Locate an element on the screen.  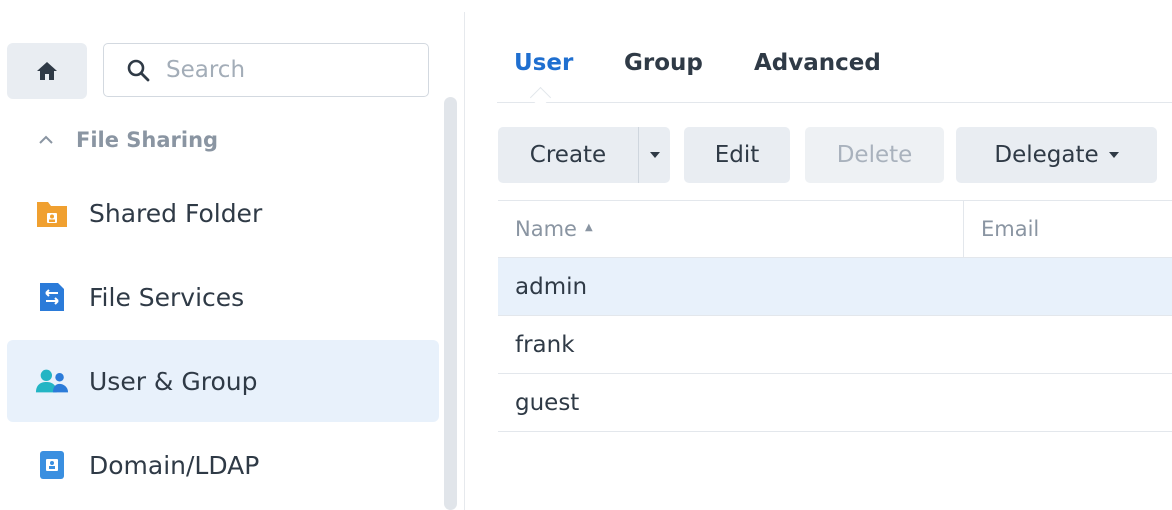
tab-bar: User Group Advanced is located at coordinates (834, 76).